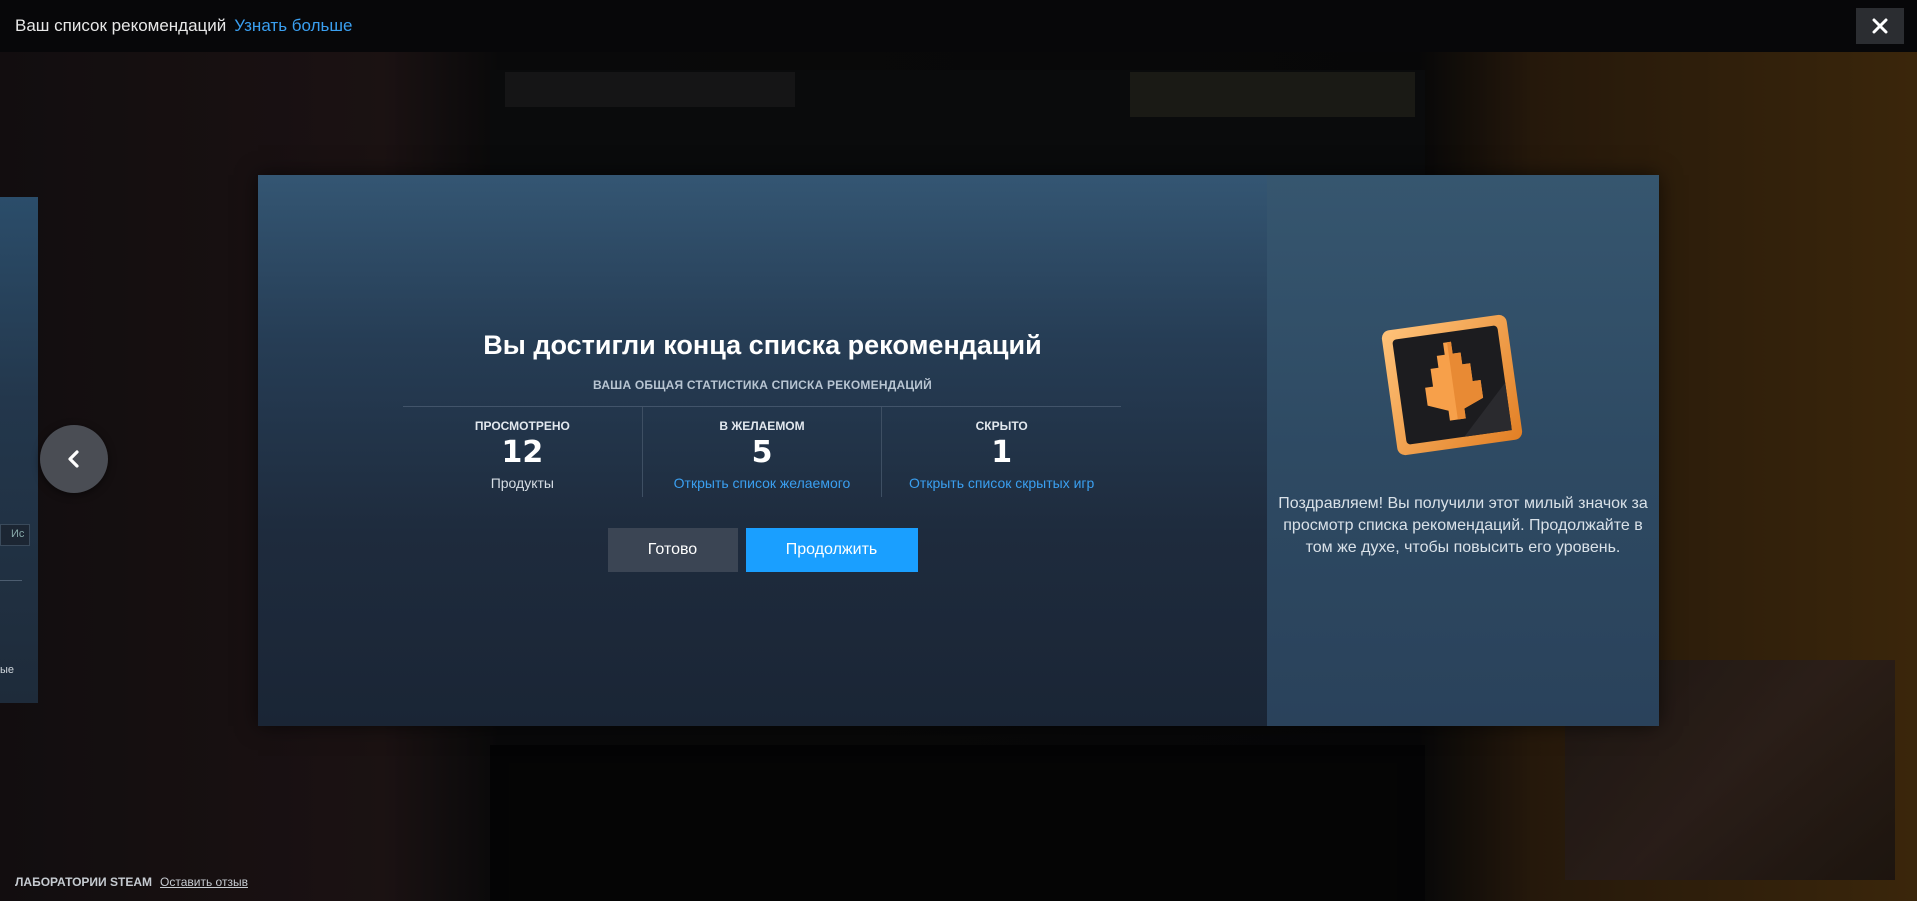 The height and width of the screenshot is (901, 1917). What do you see at coordinates (1001, 483) in the screenshot?
I see `open-hidden-games-link: Открыть список скрытых игр` at bounding box center [1001, 483].